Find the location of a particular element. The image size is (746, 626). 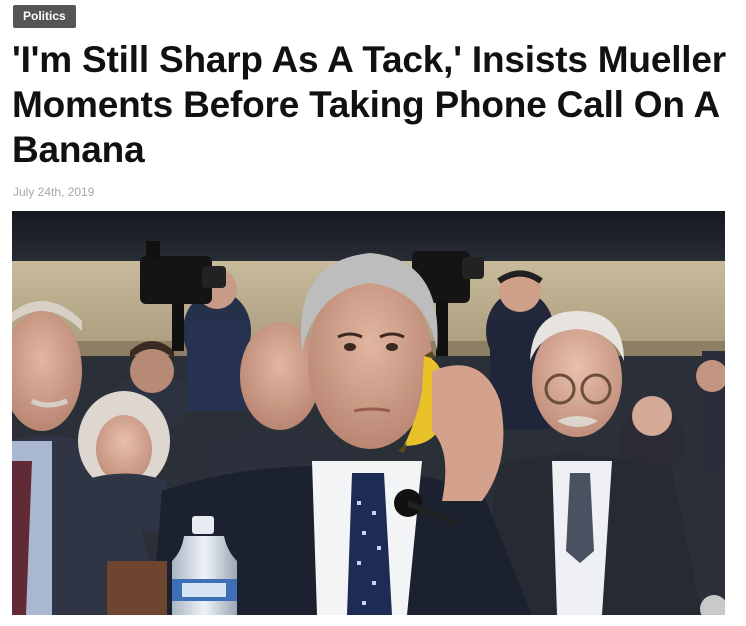

category-tag: Politics is located at coordinates (44, 16).